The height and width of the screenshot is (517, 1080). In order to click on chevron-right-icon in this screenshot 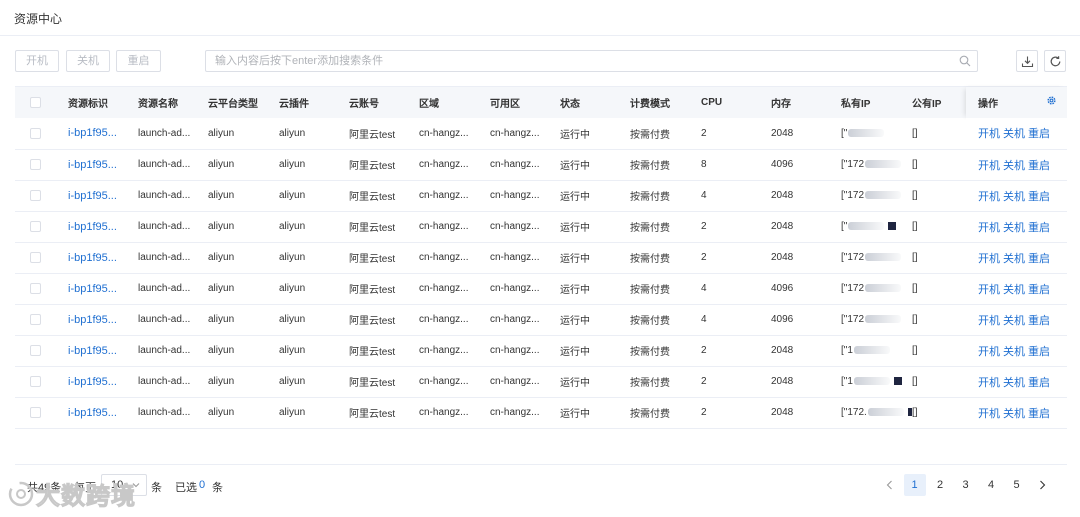, I will do `click(1042, 485)`.